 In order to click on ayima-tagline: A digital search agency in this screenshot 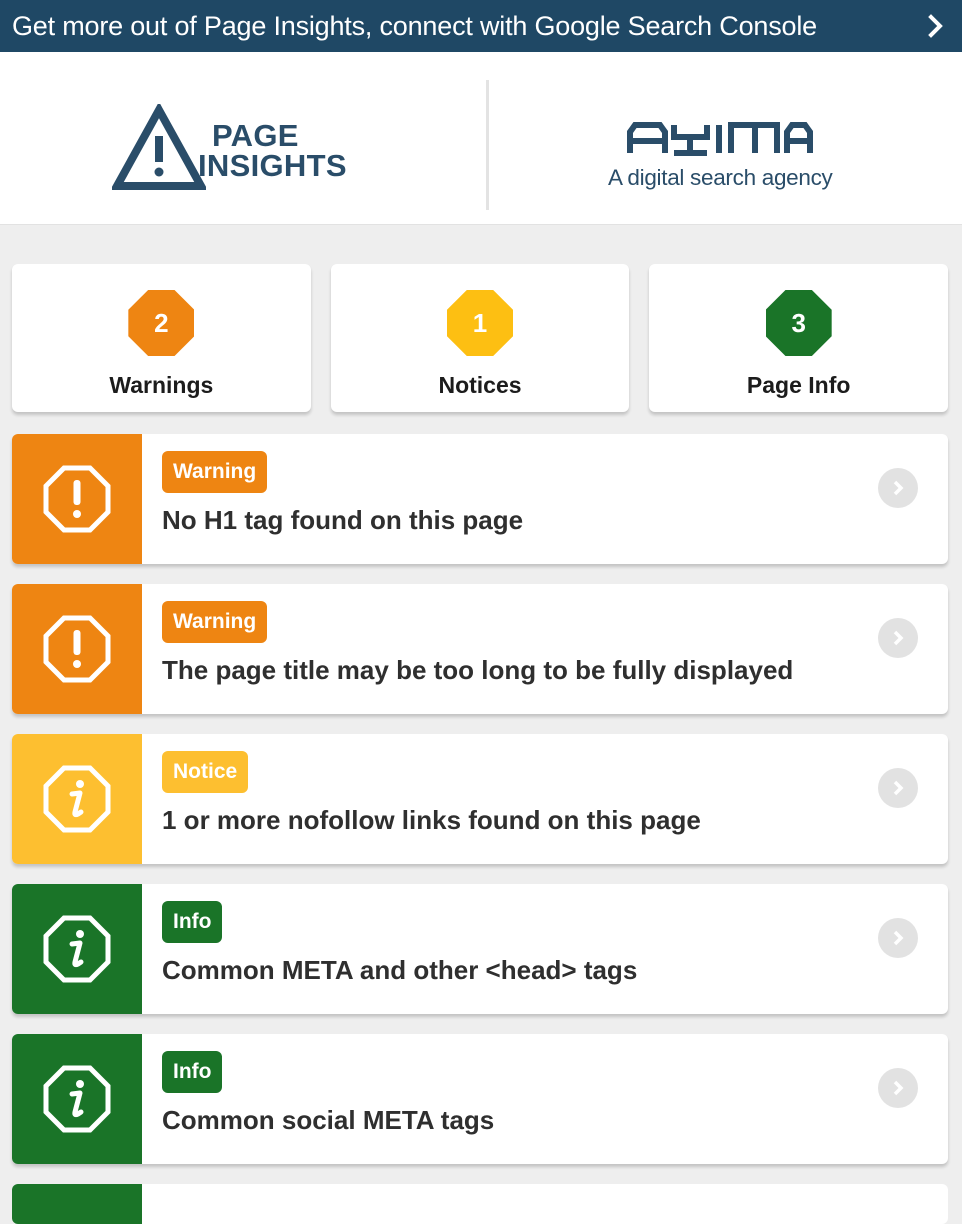, I will do `click(720, 177)`.